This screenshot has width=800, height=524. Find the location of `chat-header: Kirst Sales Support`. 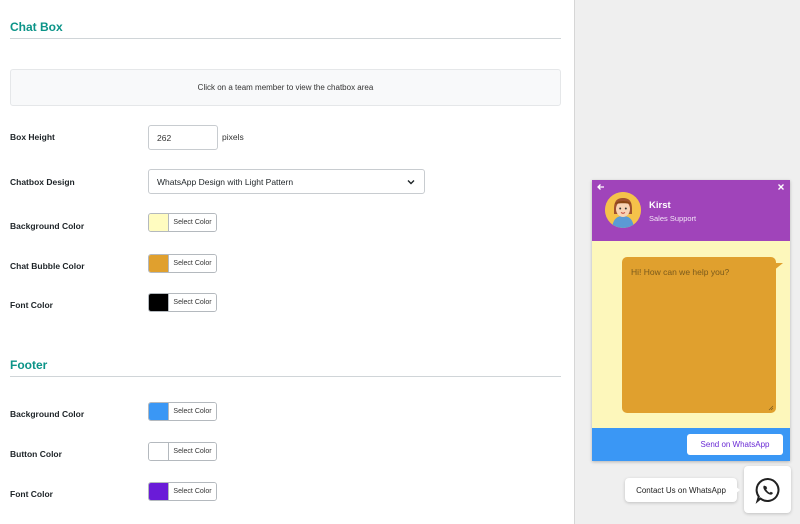

chat-header: Kirst Sales Support is located at coordinates (691, 210).